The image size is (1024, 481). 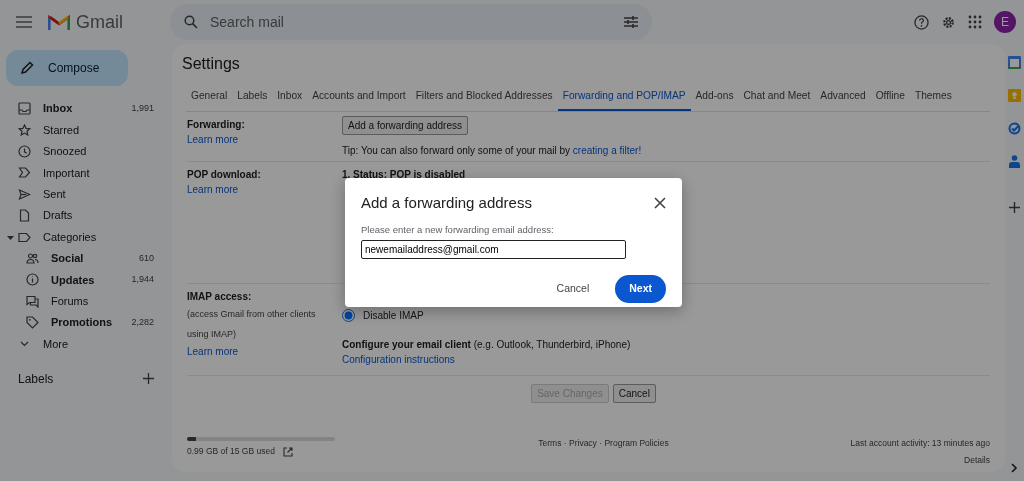 What do you see at coordinates (67, 68) in the screenshot?
I see `compose-button: Compose` at bounding box center [67, 68].